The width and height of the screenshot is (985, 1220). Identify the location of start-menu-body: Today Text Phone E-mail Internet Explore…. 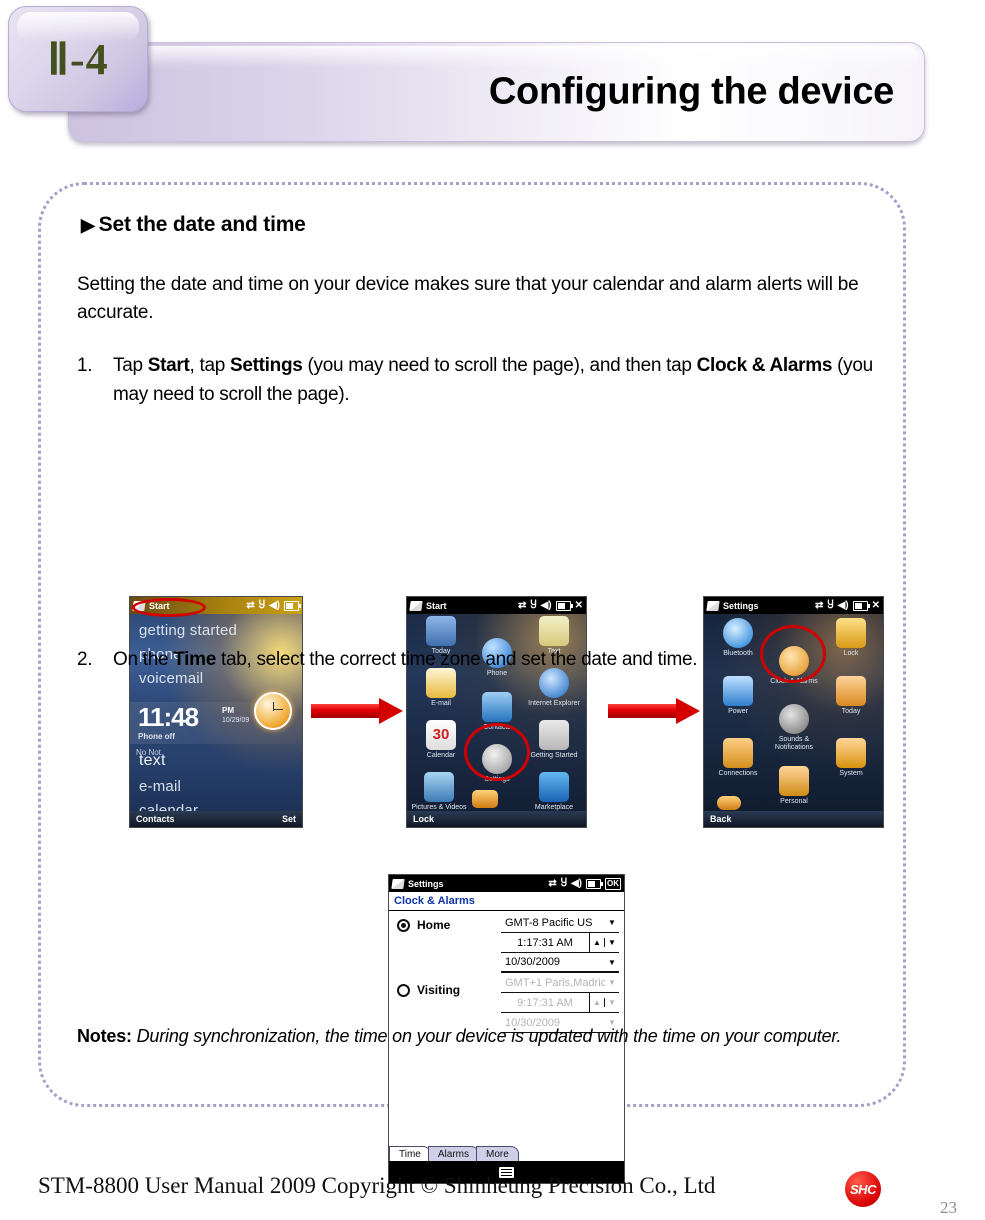
(496, 712).